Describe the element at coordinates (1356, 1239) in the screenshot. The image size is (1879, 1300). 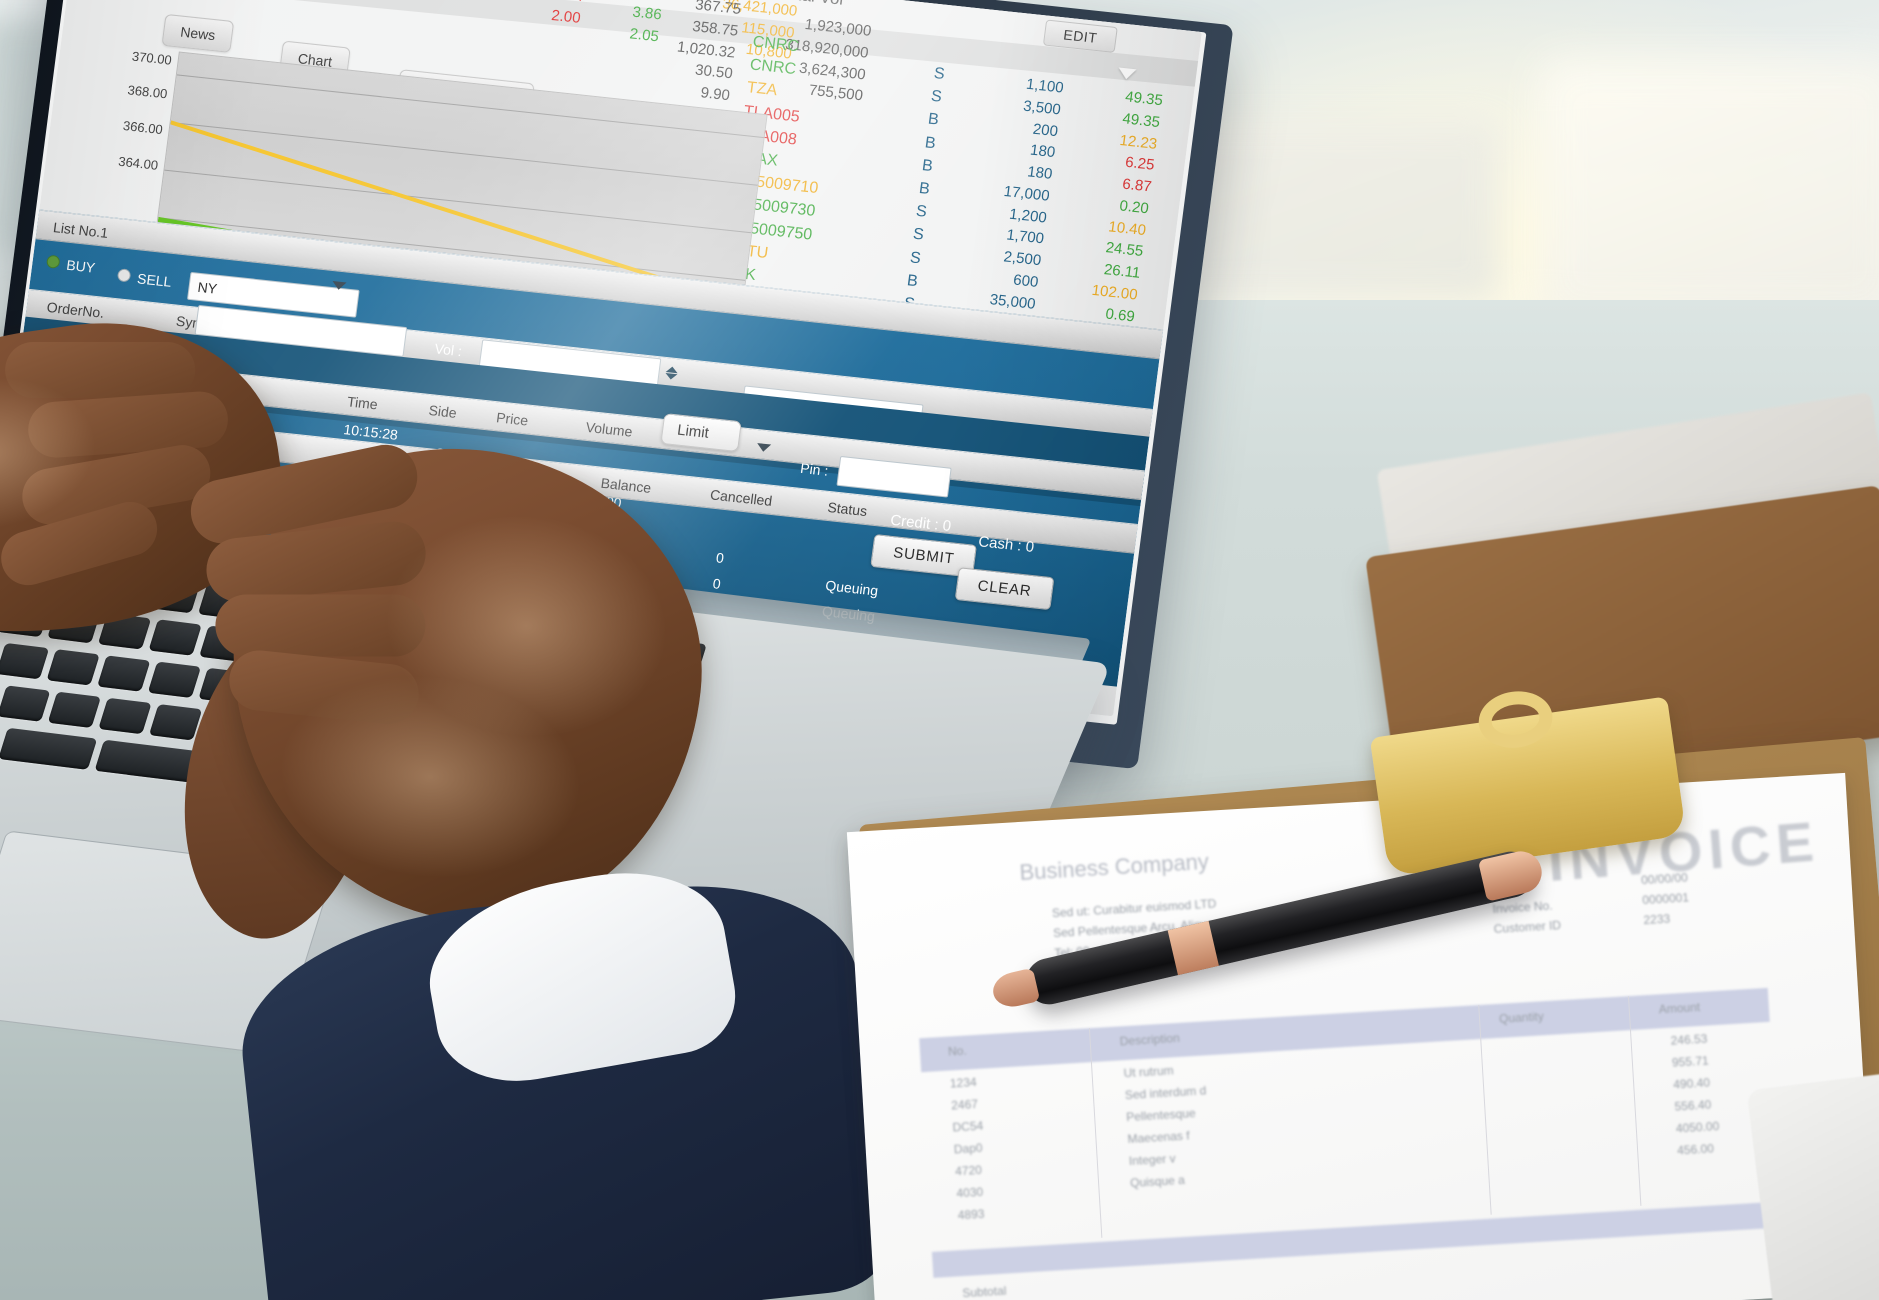
I see `invoice-footer-band` at that location.